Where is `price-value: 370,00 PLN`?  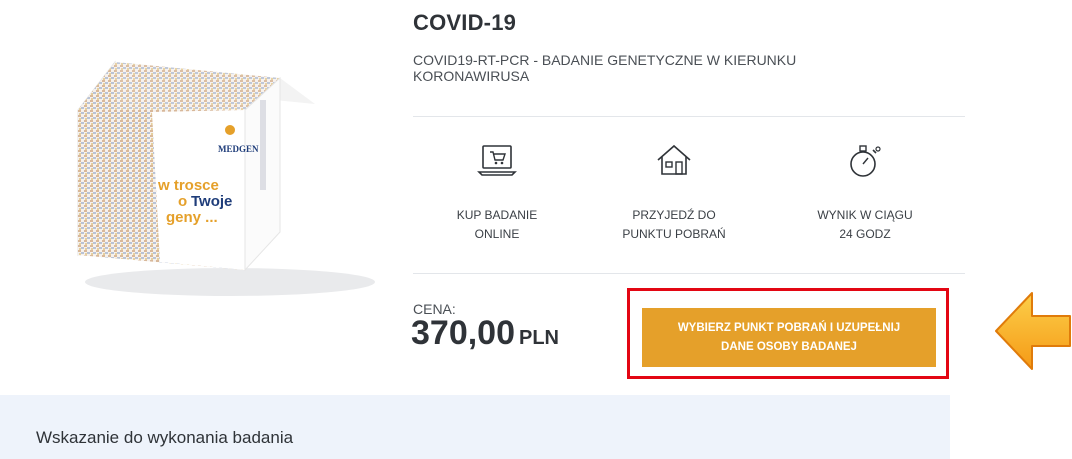 price-value: 370,00 PLN is located at coordinates (485, 333).